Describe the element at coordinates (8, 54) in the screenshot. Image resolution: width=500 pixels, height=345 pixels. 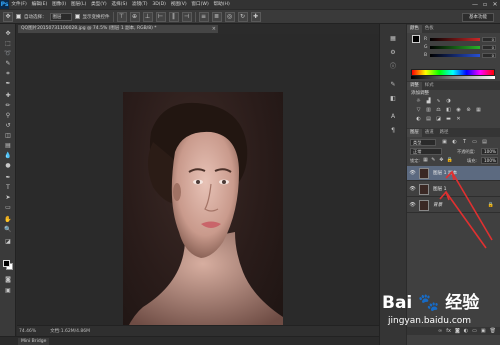
I see `lasso-tool-icon: ➰` at that location.